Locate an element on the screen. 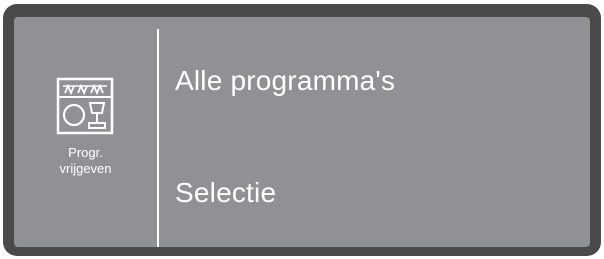 Image resolution: width=604 pixels, height=259 pixels. menu-item-selection: Selectie is located at coordinates (225, 193).